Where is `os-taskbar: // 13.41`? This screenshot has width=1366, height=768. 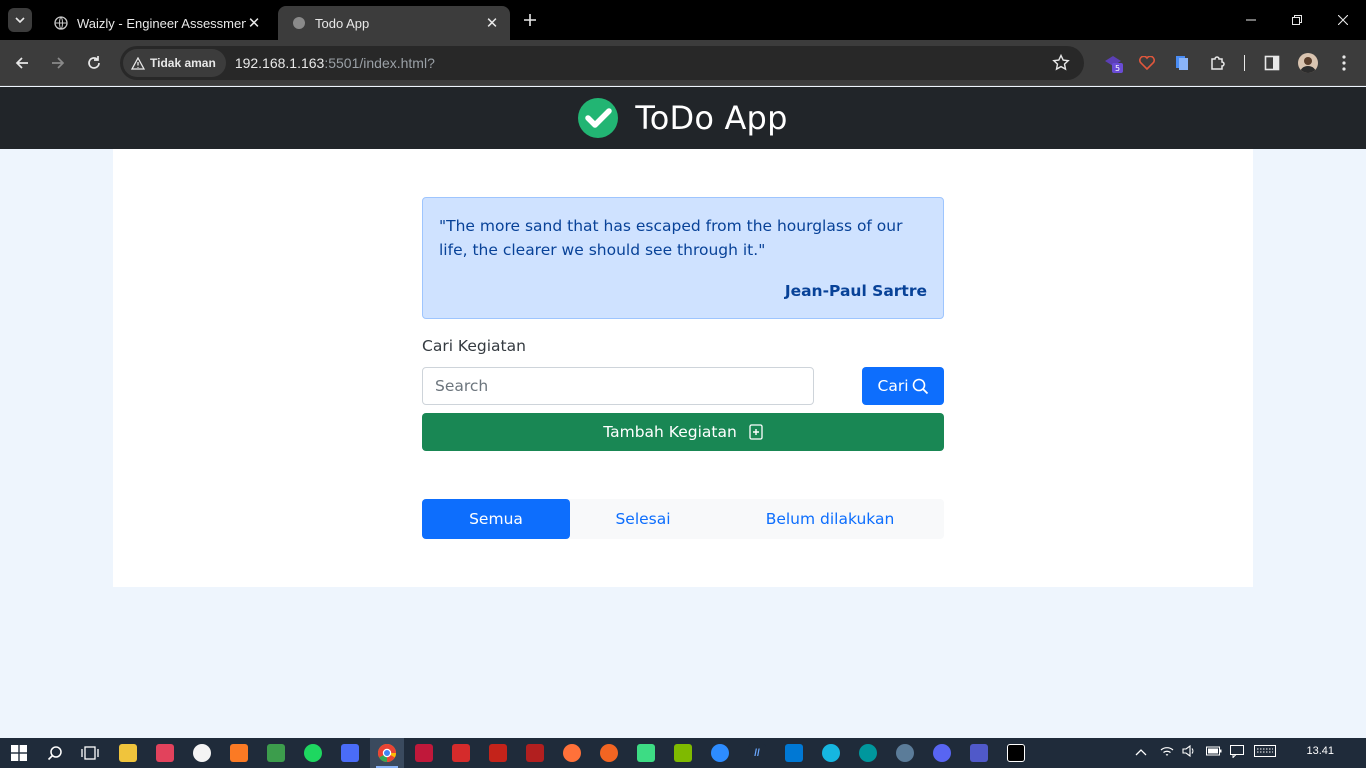
os-taskbar: // 13.41 is located at coordinates (683, 753).